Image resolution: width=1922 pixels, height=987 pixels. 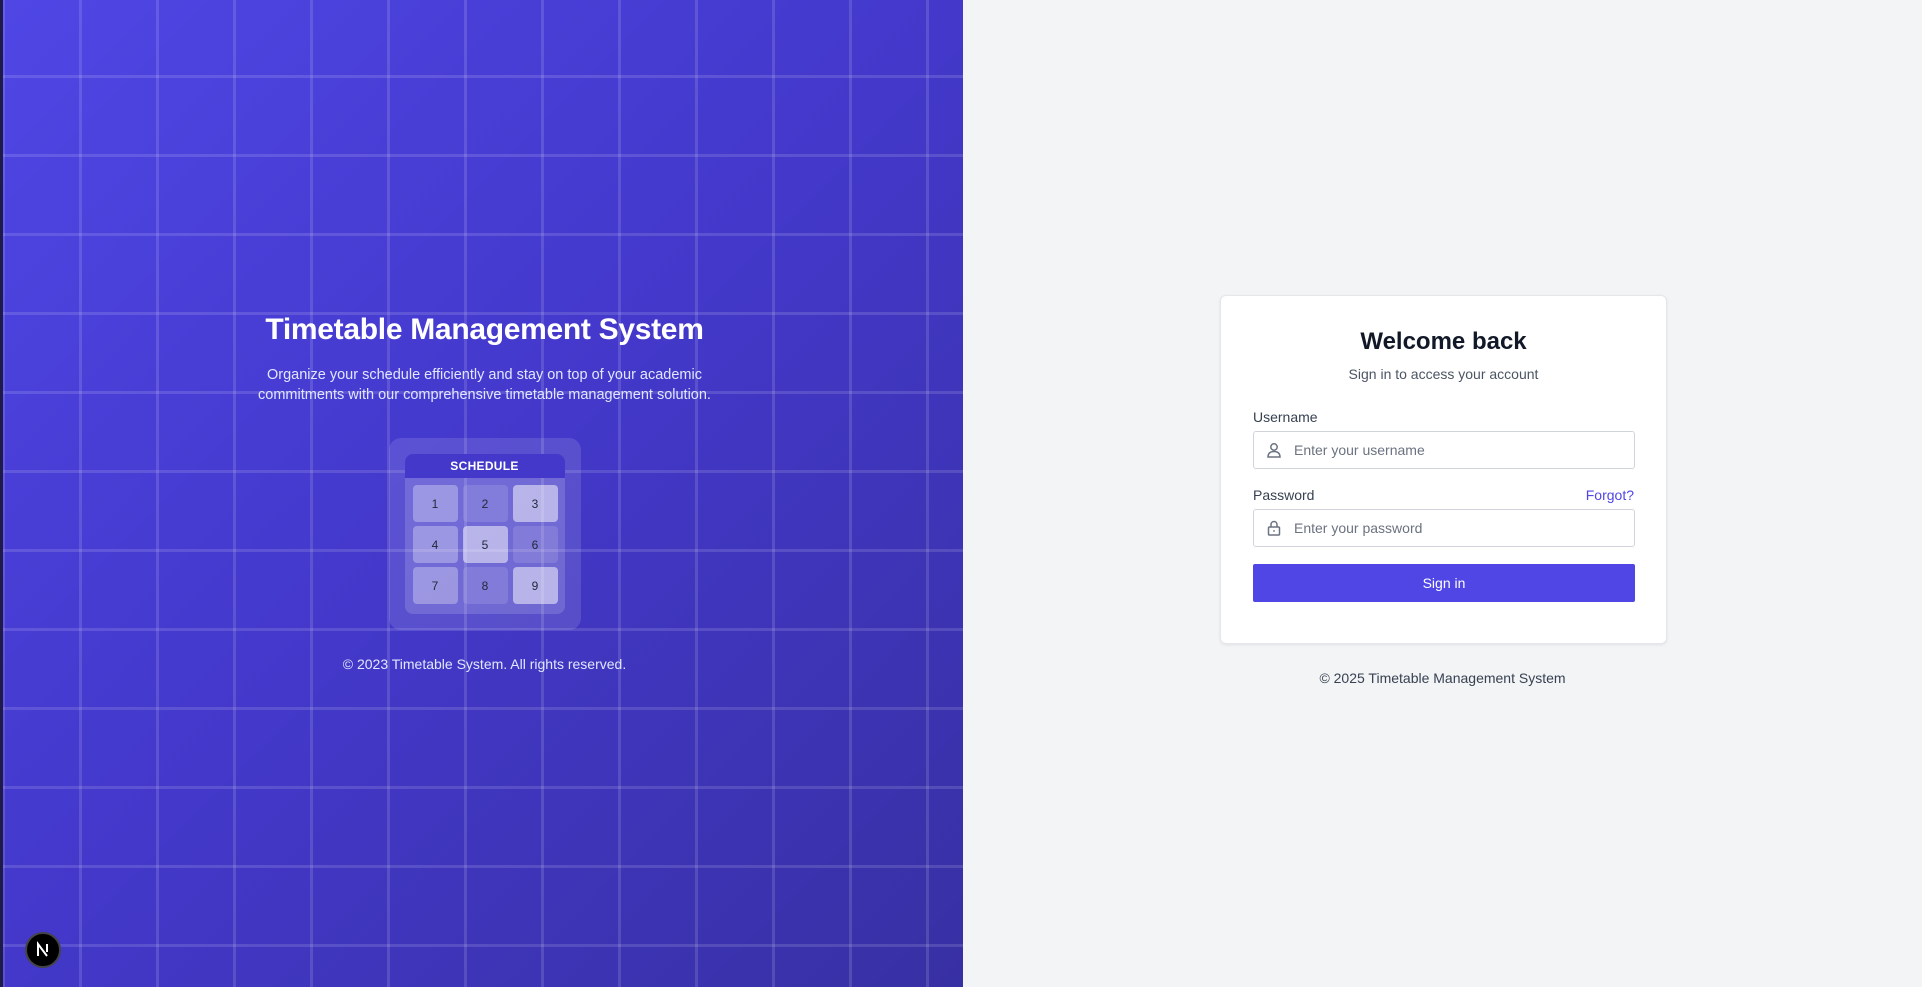 What do you see at coordinates (1610, 495) in the screenshot?
I see `forgot-password-link: Forgot?` at bounding box center [1610, 495].